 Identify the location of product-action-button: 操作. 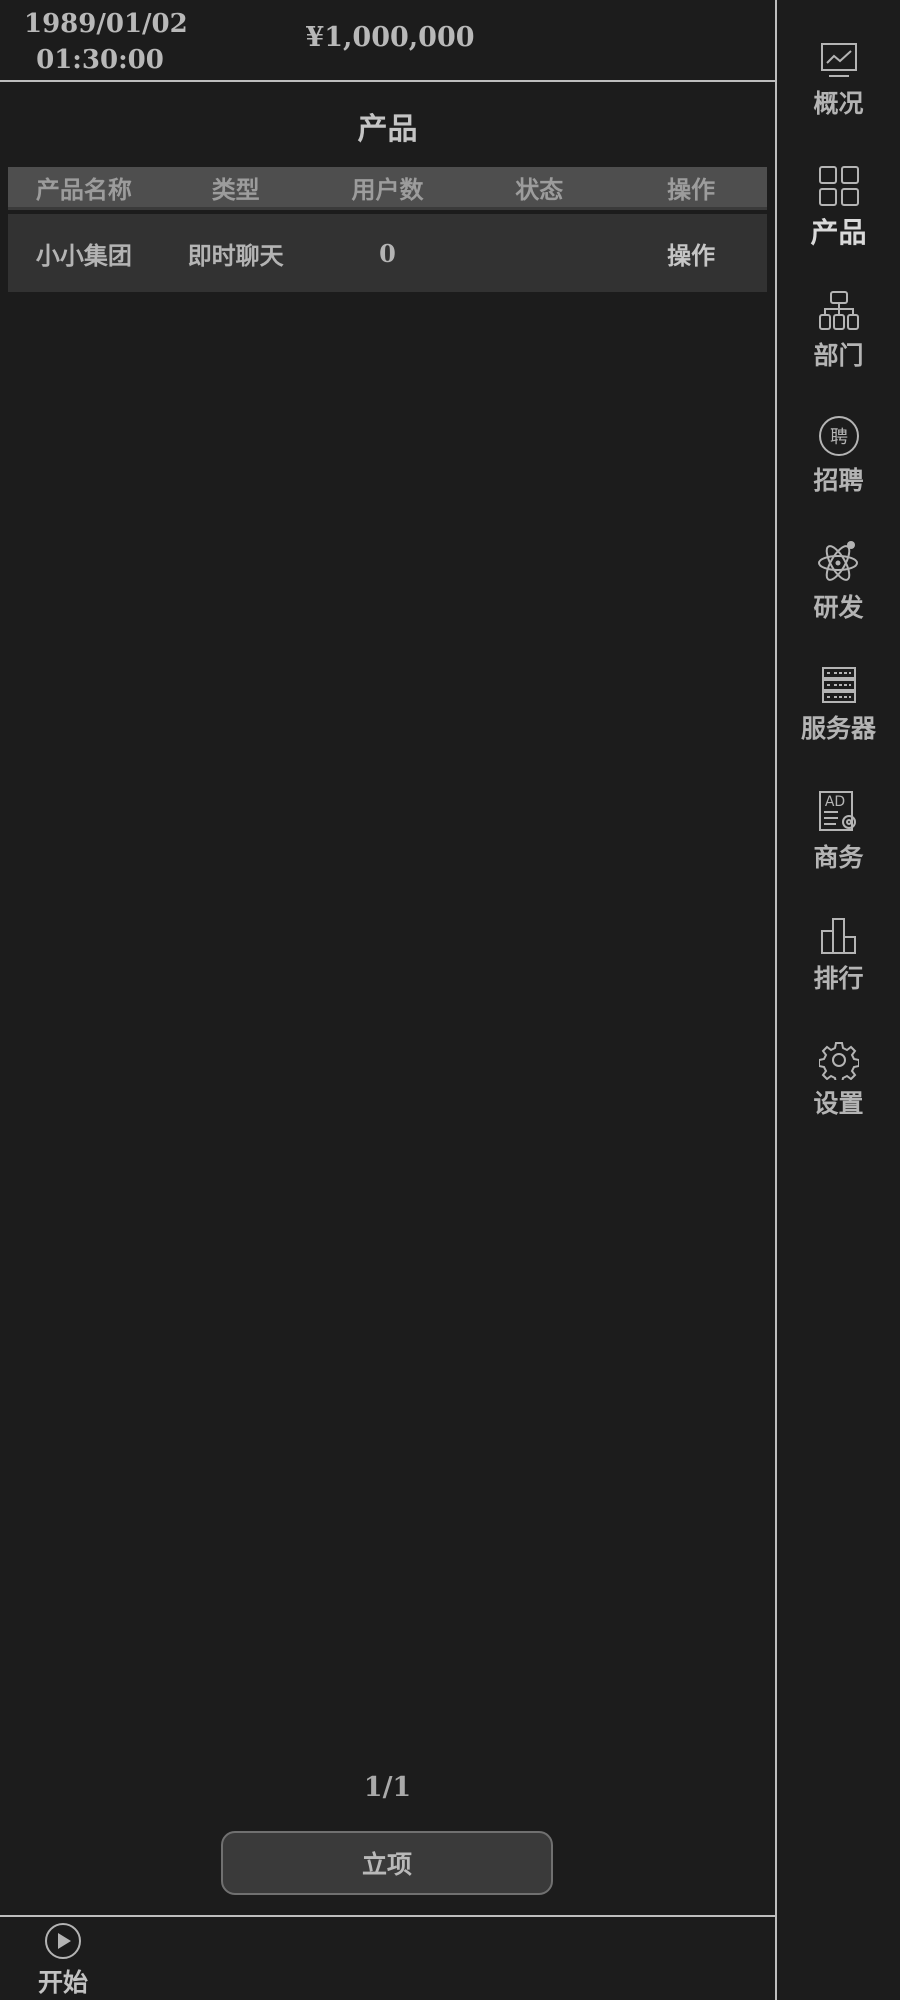
(691, 253).